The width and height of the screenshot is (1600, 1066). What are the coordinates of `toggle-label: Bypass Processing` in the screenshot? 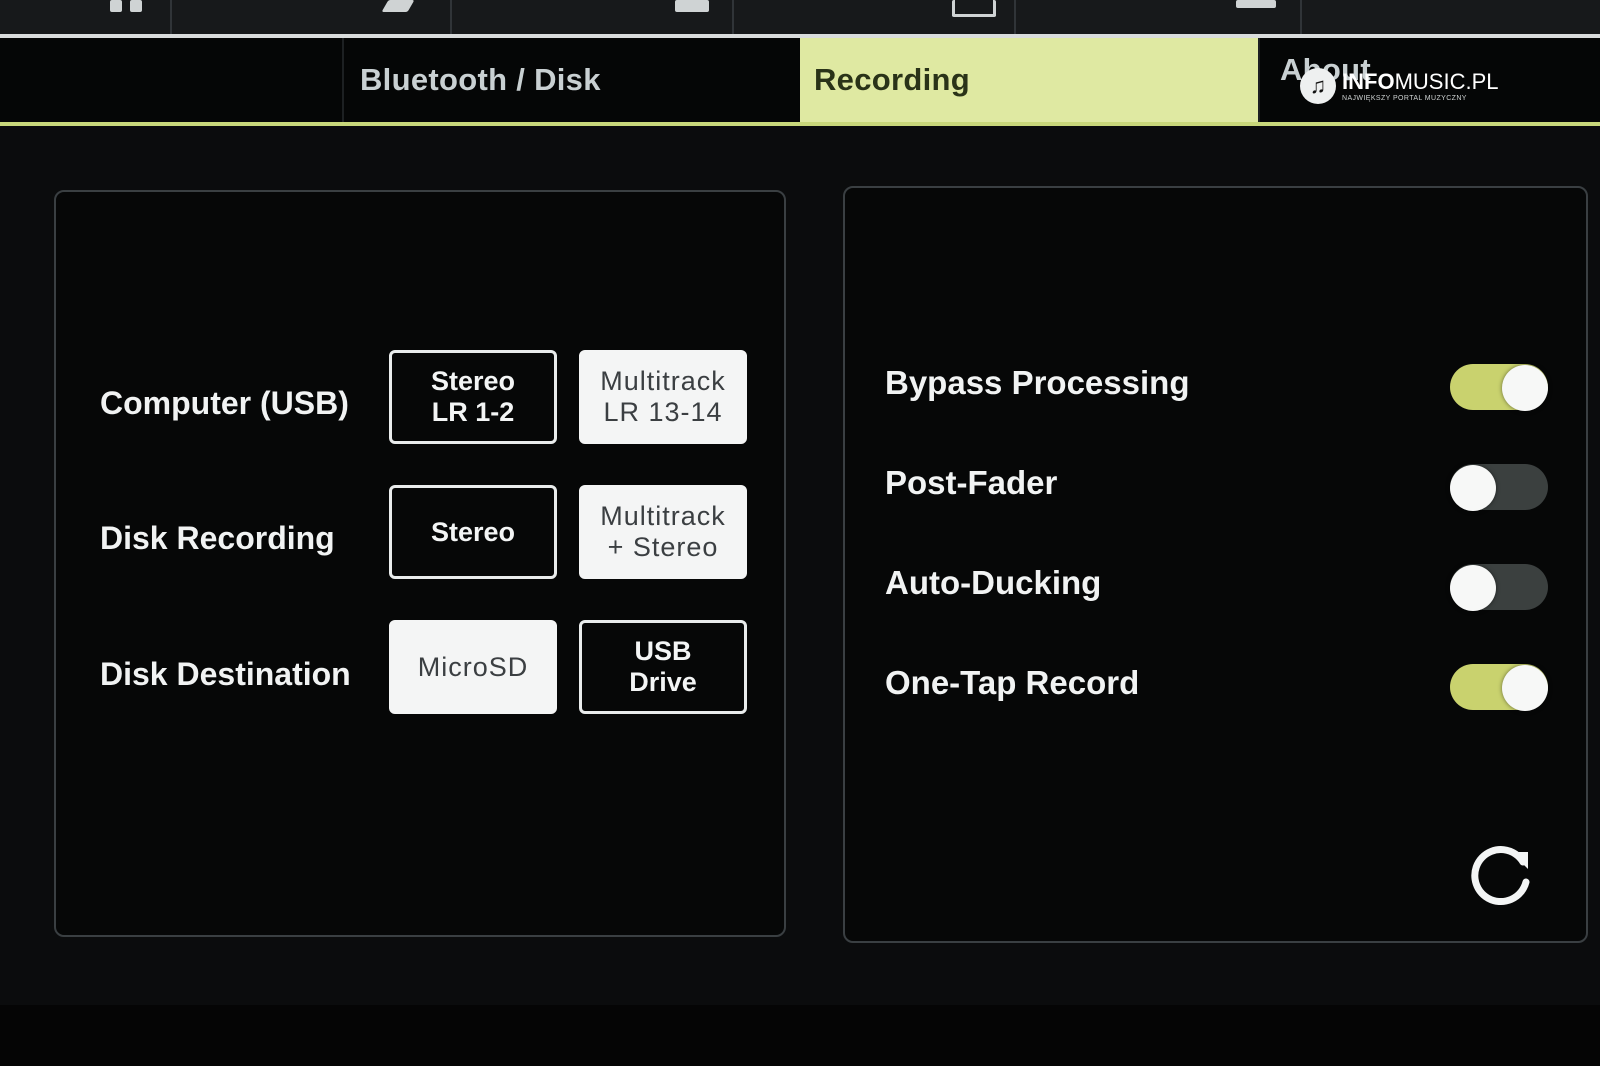 It's located at (1037, 382).